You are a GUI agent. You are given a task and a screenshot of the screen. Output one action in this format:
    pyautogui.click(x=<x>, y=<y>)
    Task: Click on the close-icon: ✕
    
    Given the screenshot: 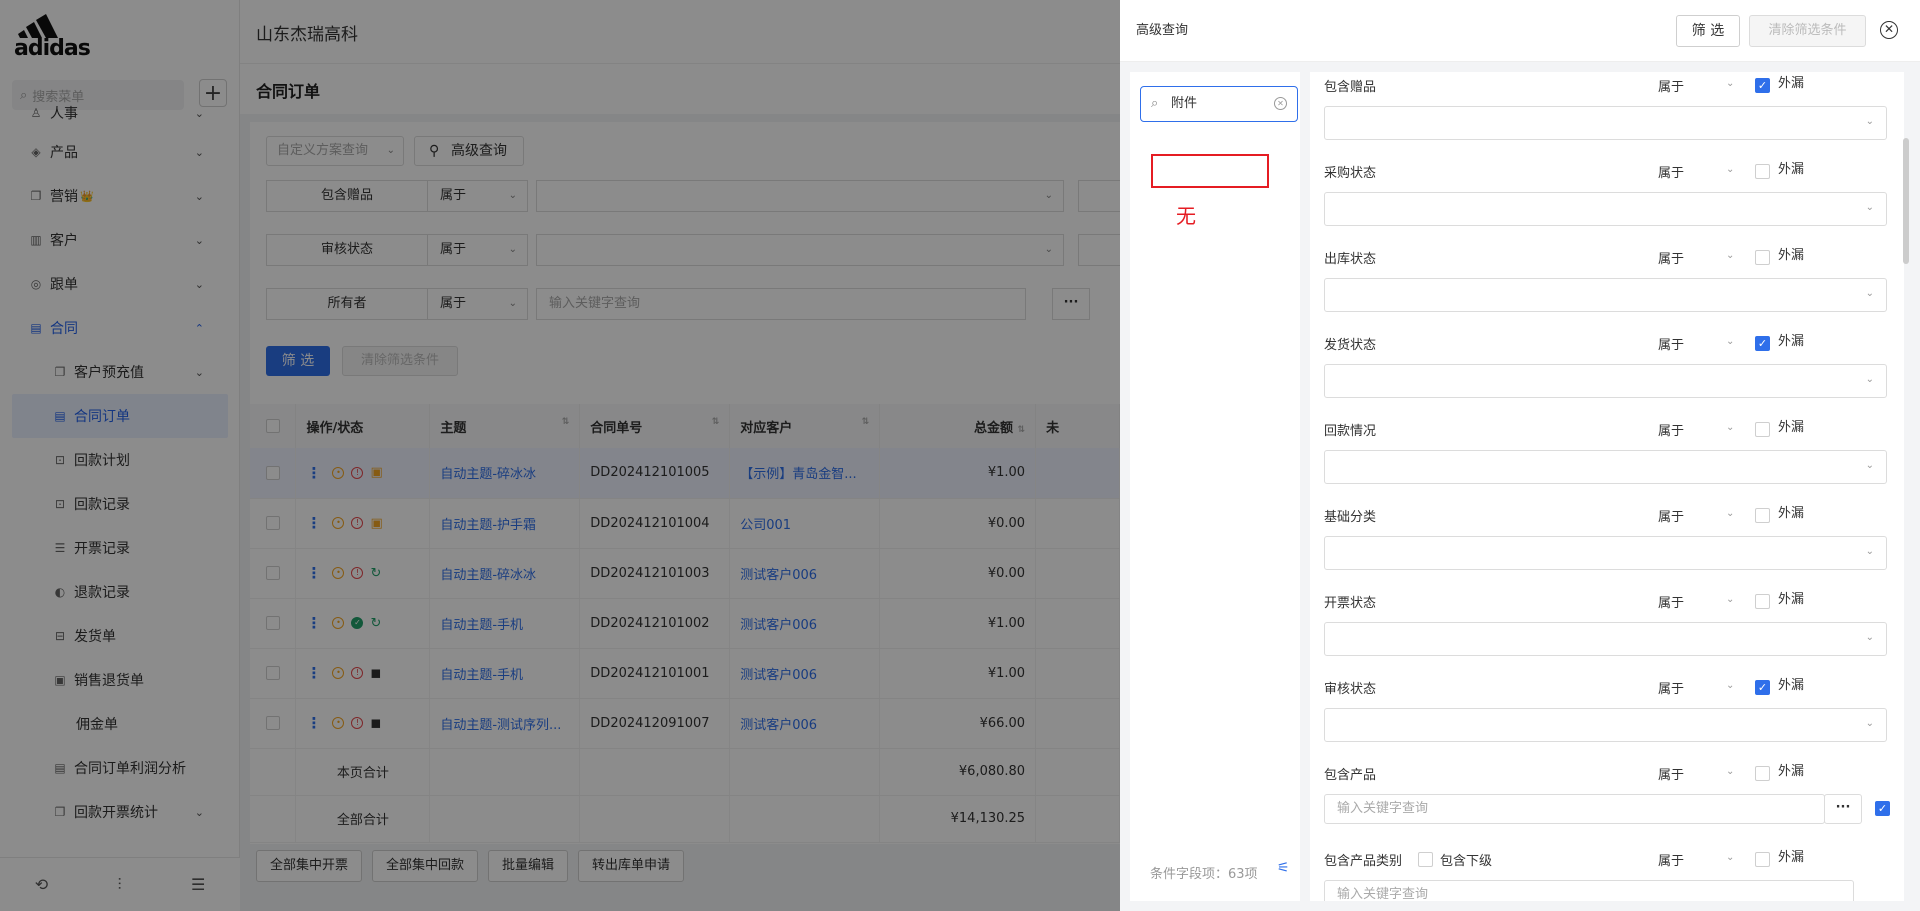 What is the action you would take?
    pyautogui.click(x=1889, y=30)
    